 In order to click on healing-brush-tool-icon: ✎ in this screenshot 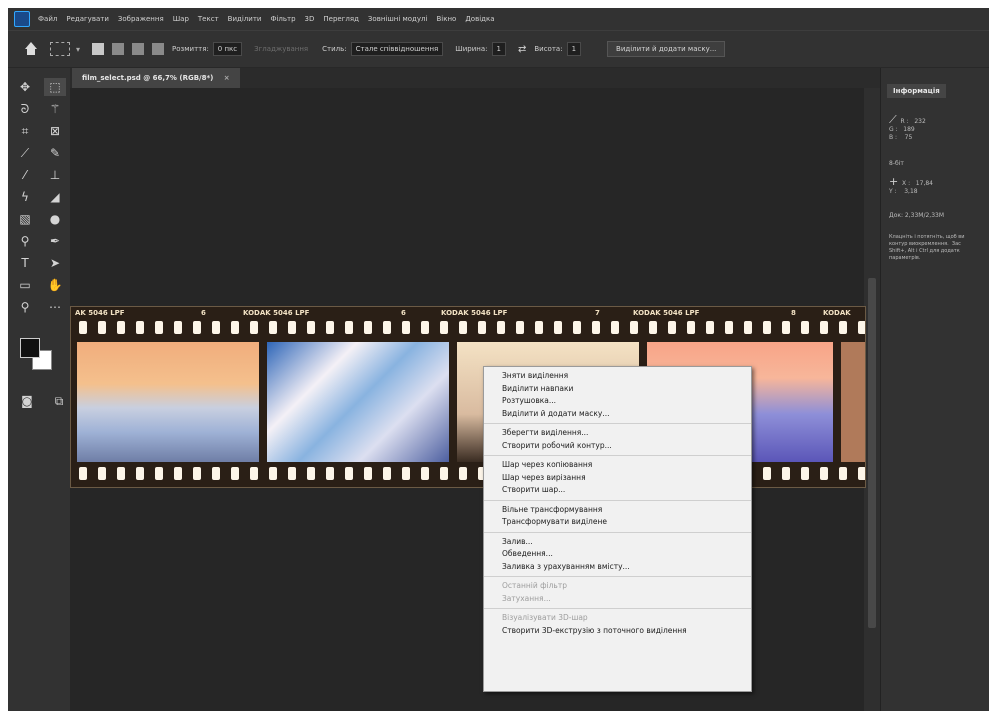, I will do `click(55, 153)`.